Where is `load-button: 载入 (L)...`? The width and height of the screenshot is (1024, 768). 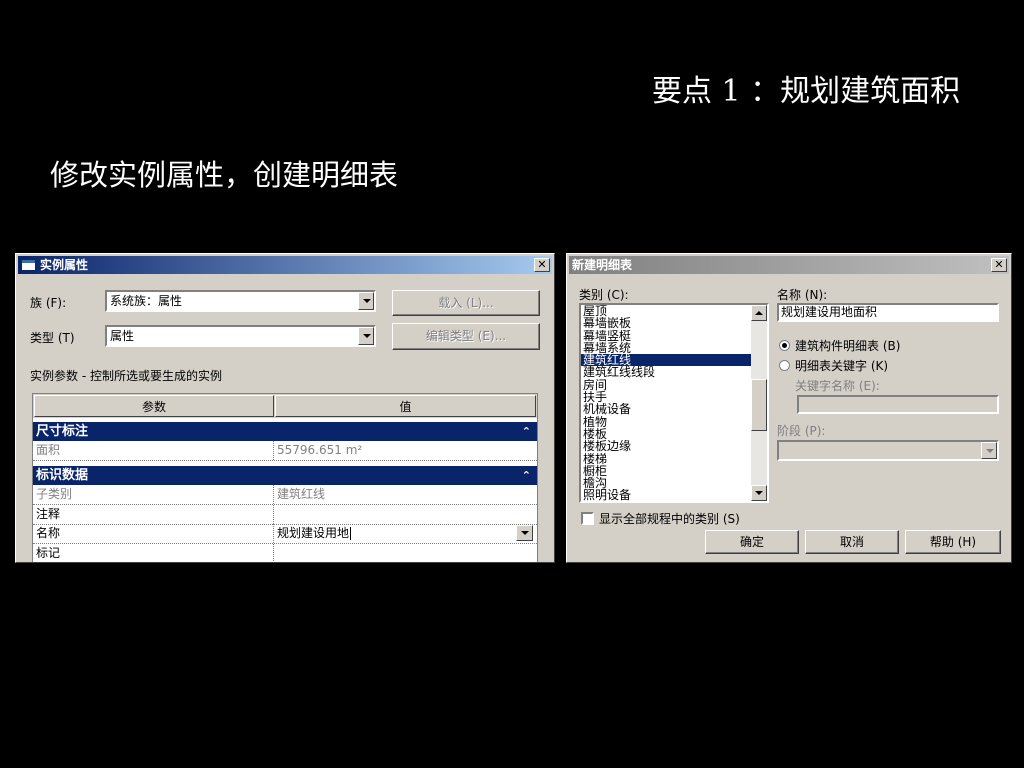
load-button: 载入 (L)... is located at coordinates (466, 303).